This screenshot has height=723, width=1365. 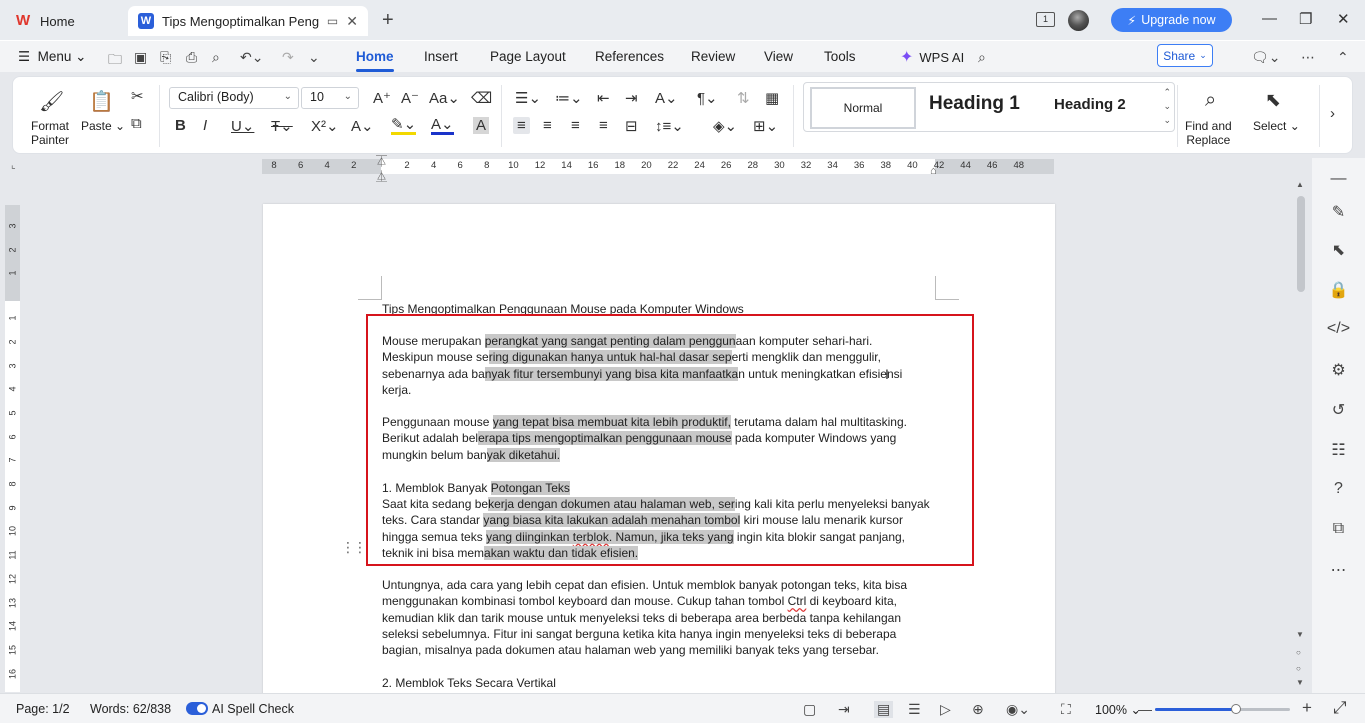 What do you see at coordinates (743, 98) in the screenshot?
I see `sort-icon: ⇅` at bounding box center [743, 98].